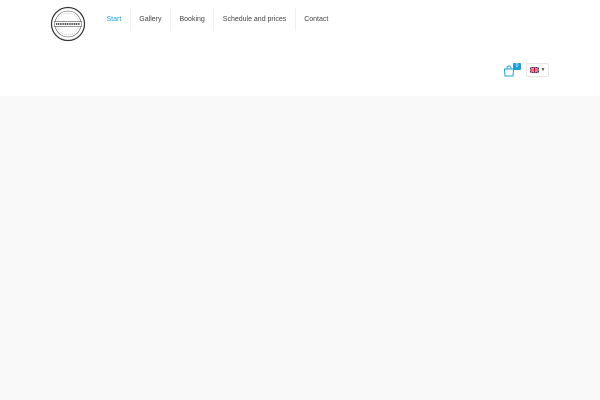 The image size is (600, 400). What do you see at coordinates (512, 70) in the screenshot?
I see `cart-button: 0` at bounding box center [512, 70].